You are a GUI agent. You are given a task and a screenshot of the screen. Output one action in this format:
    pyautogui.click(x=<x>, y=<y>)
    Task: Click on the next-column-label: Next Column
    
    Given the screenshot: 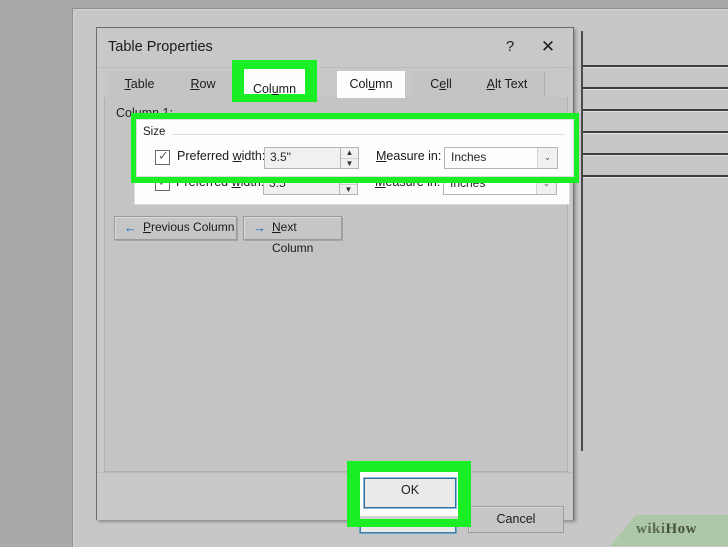 What is the action you would take?
    pyautogui.click(x=293, y=237)
    